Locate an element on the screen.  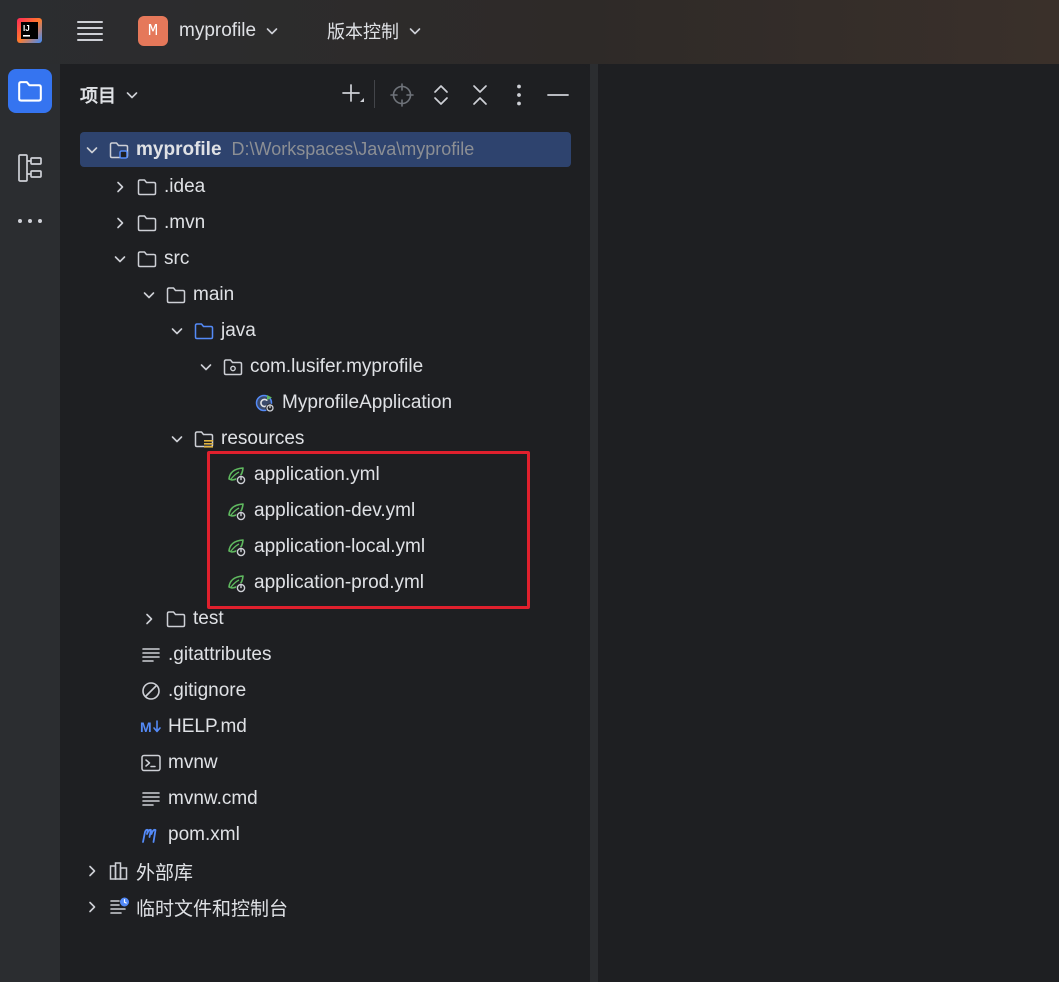
tree-item-external-libraries: 外部库 is located at coordinates (138, 871).